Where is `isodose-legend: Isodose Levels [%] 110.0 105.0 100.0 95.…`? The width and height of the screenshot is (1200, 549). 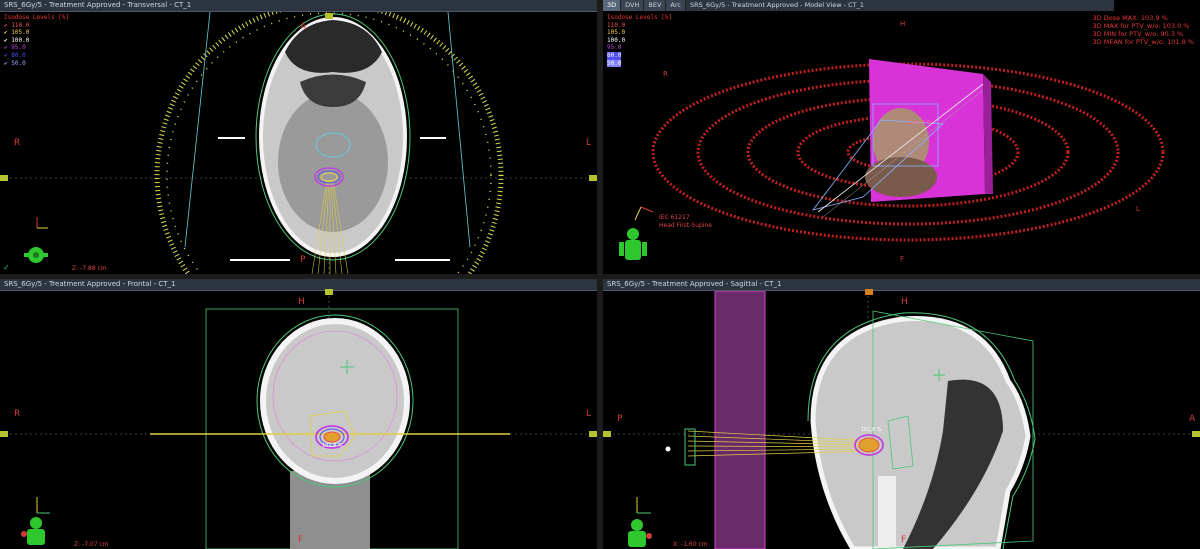 isodose-legend: Isodose Levels [%] 110.0 105.0 100.0 95.… is located at coordinates (640, 41).